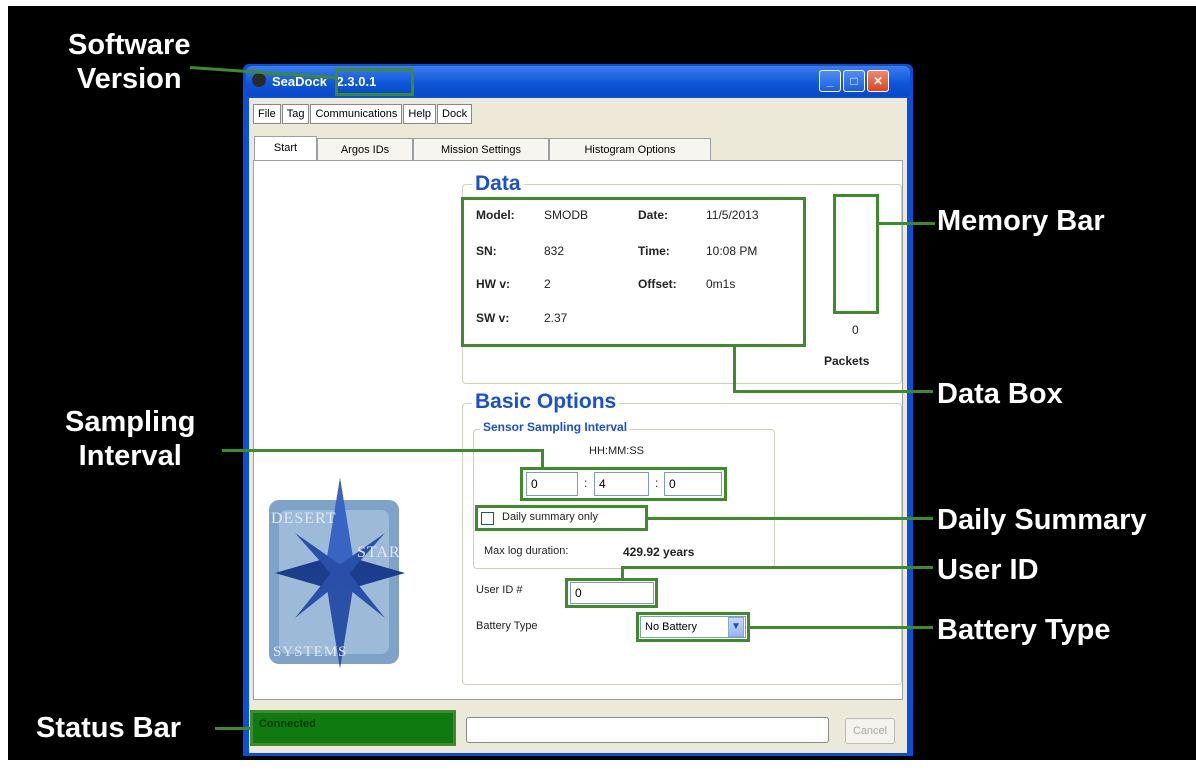 This screenshot has width=1196, height=775. What do you see at coordinates (878, 81) in the screenshot?
I see `close-button: ✕` at bounding box center [878, 81].